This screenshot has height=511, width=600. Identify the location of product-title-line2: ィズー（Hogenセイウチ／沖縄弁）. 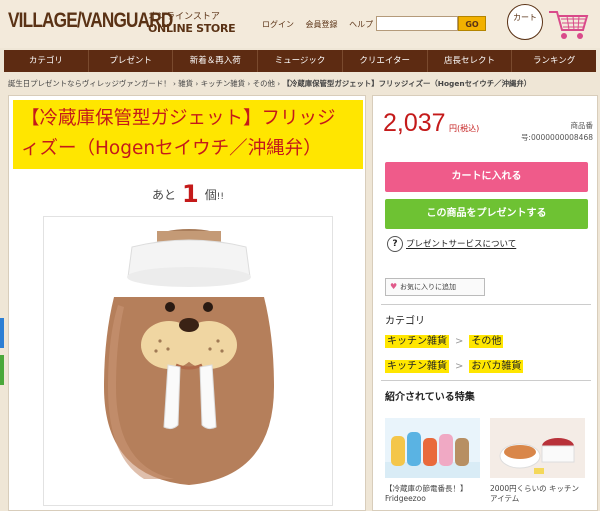
(171, 148).